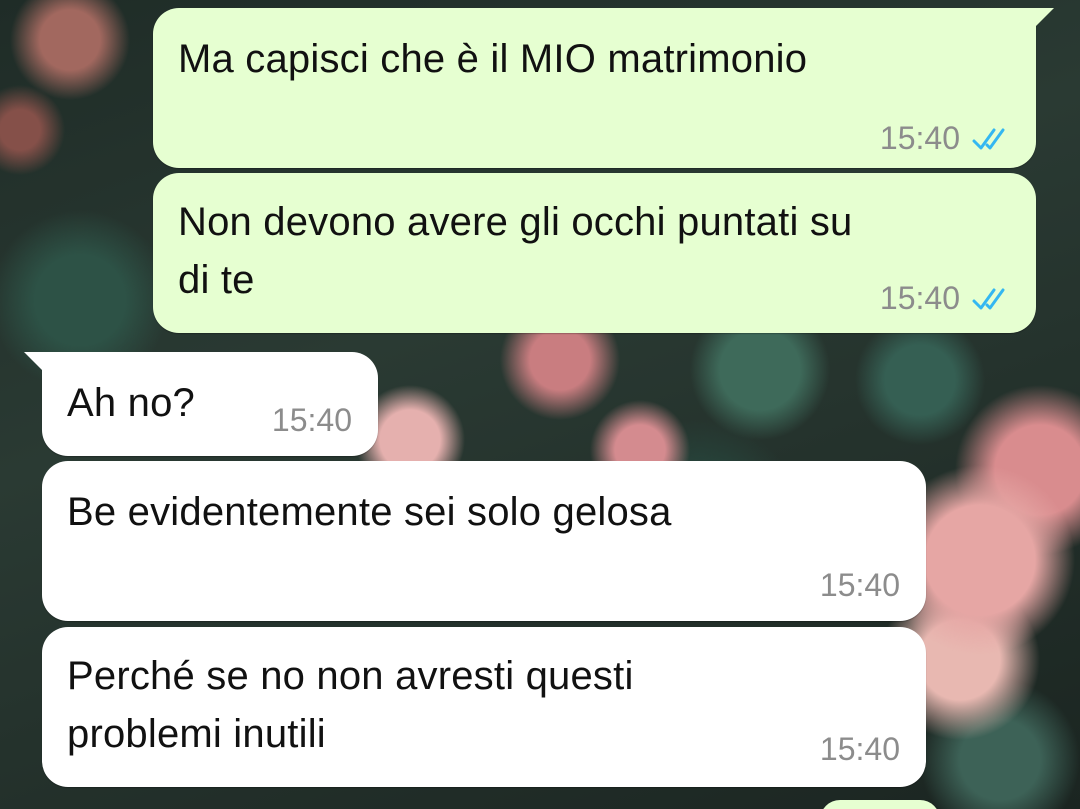  Describe the element at coordinates (369, 512) in the screenshot. I see `message-text: Be evidentemente sei solo gelosa` at that location.